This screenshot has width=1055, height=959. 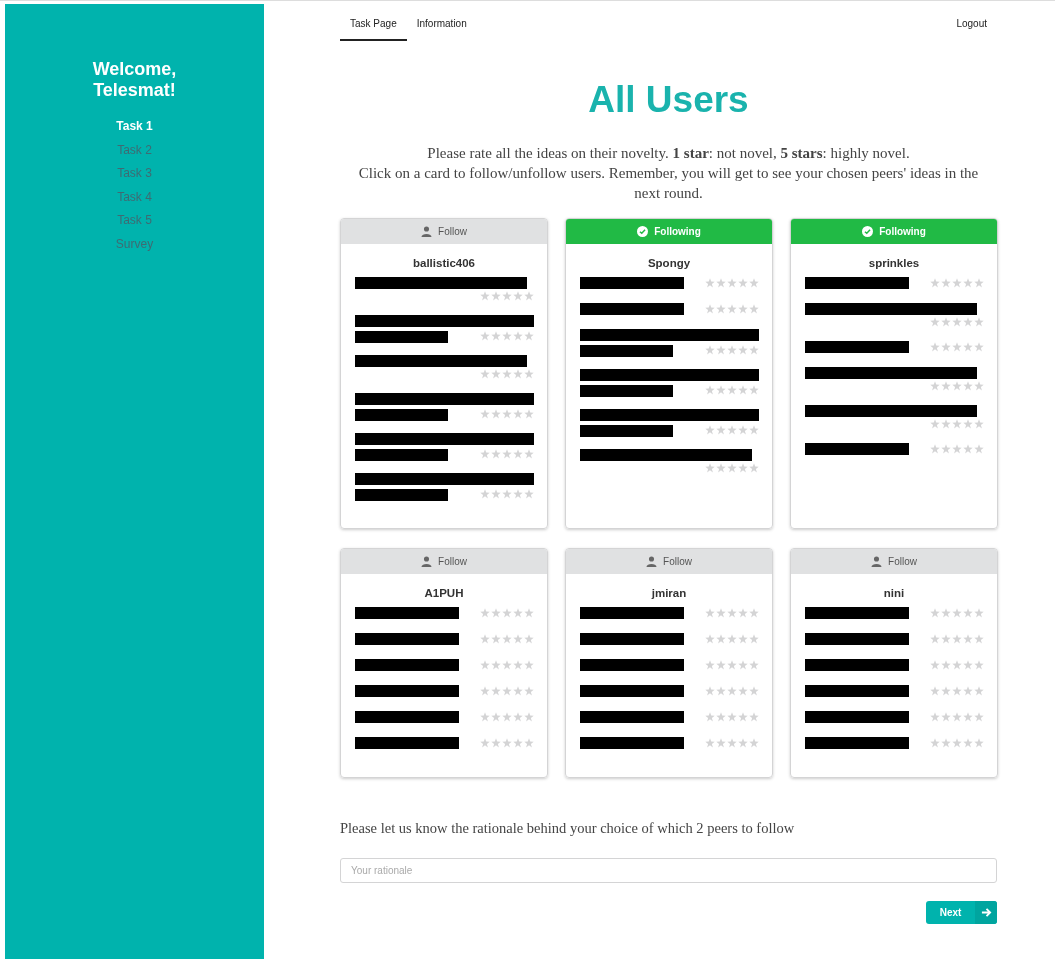 What do you see at coordinates (894, 373) in the screenshot?
I see `user-card: Following sprinkles` at bounding box center [894, 373].